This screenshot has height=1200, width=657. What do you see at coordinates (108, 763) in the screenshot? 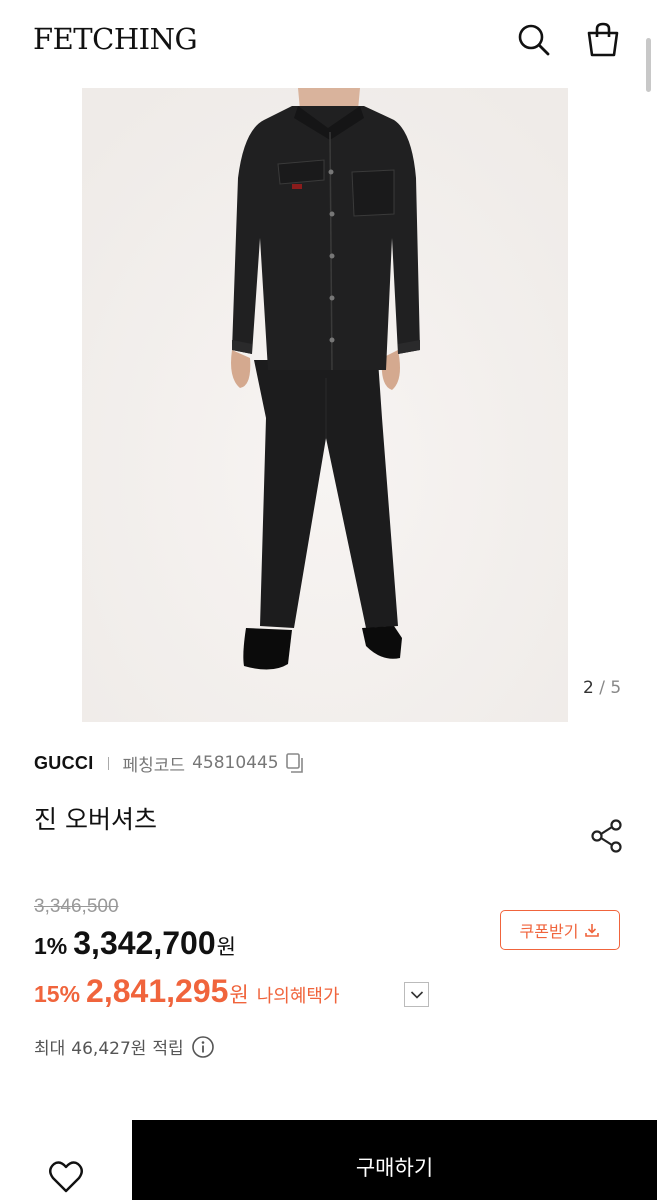
I see `divider` at bounding box center [108, 763].